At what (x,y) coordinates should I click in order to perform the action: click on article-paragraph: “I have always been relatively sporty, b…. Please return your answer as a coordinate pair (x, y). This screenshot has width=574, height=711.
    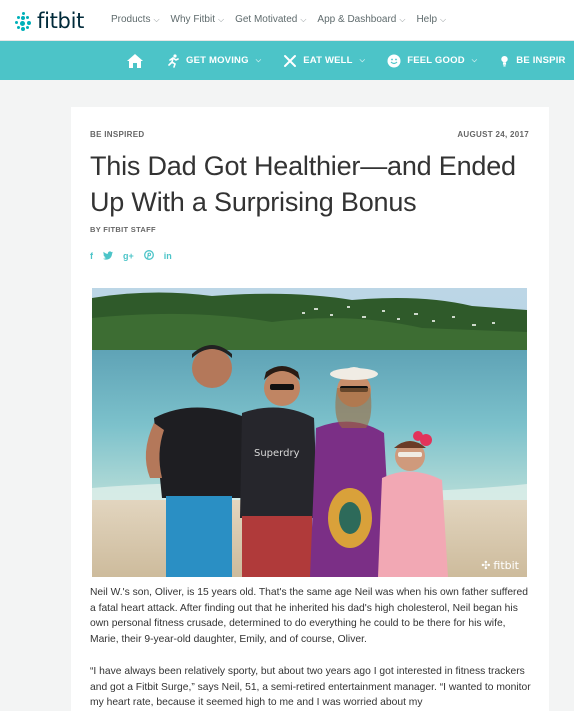
    Looking at the image, I should click on (310, 687).